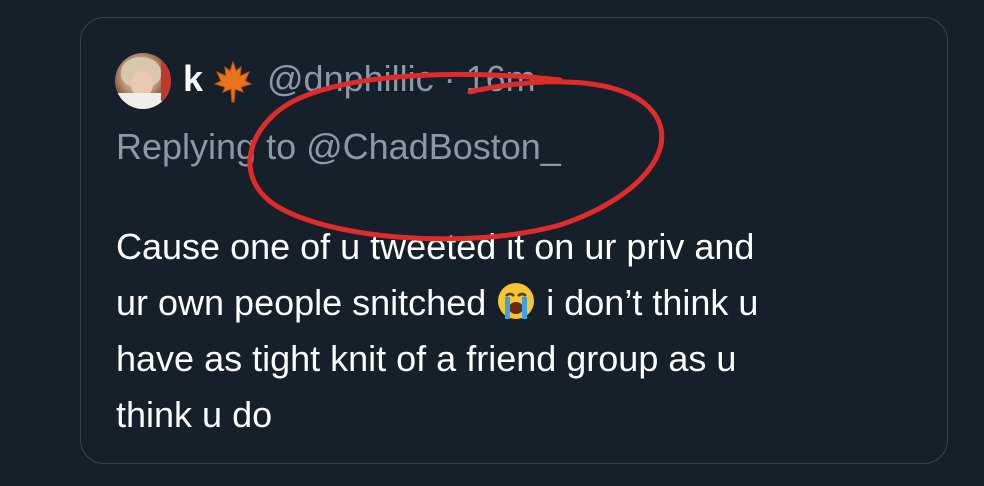 The width and height of the screenshot is (984, 486). Describe the element at coordinates (433, 146) in the screenshot. I see `replying-to-mention-link: @ChadBoston_` at that location.